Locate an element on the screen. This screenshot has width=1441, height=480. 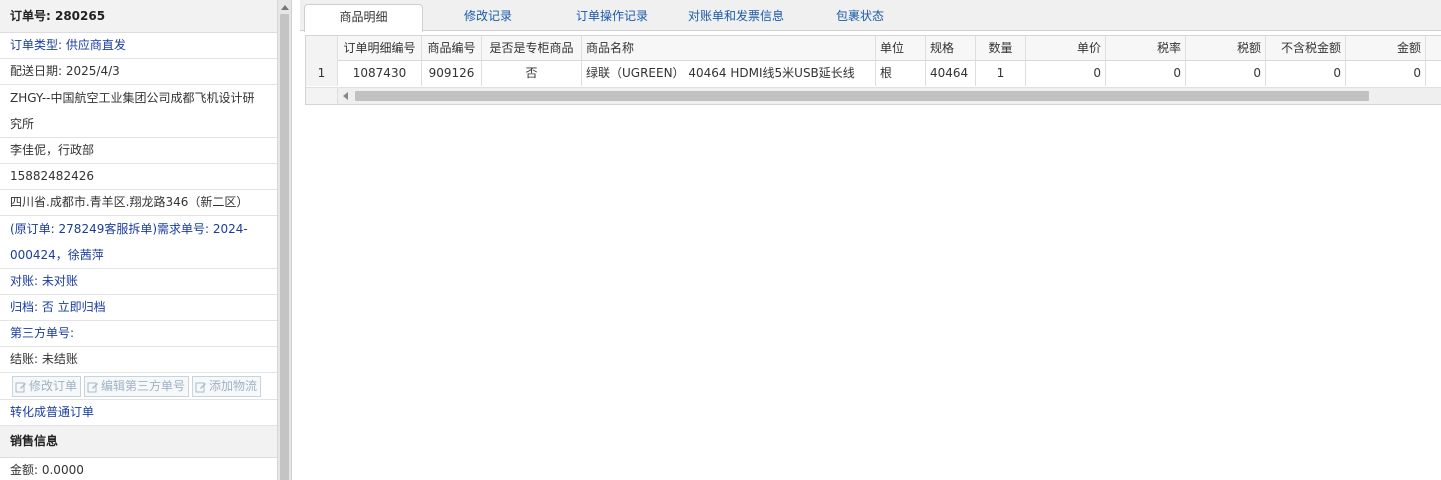
cell-price: 0 is located at coordinates (1066, 73).